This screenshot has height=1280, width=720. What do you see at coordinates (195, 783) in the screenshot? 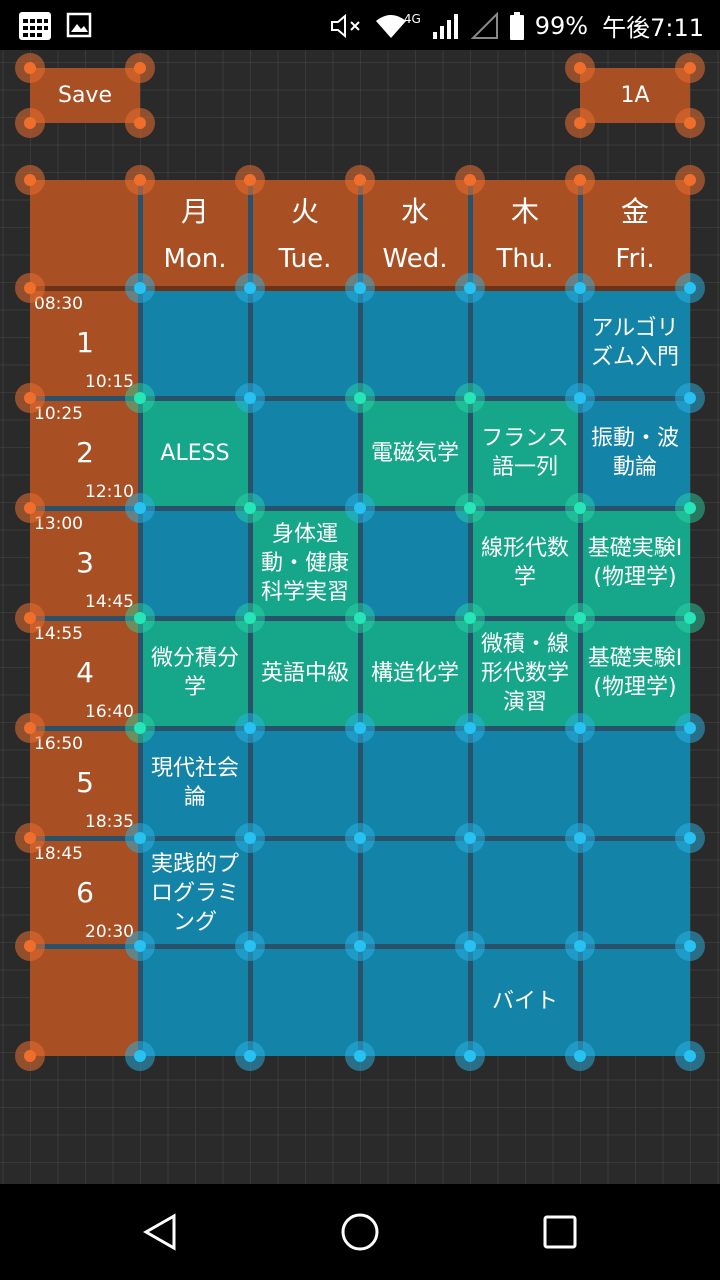
I see `class-cell-p5-mon: 現代社会論` at bounding box center [195, 783].